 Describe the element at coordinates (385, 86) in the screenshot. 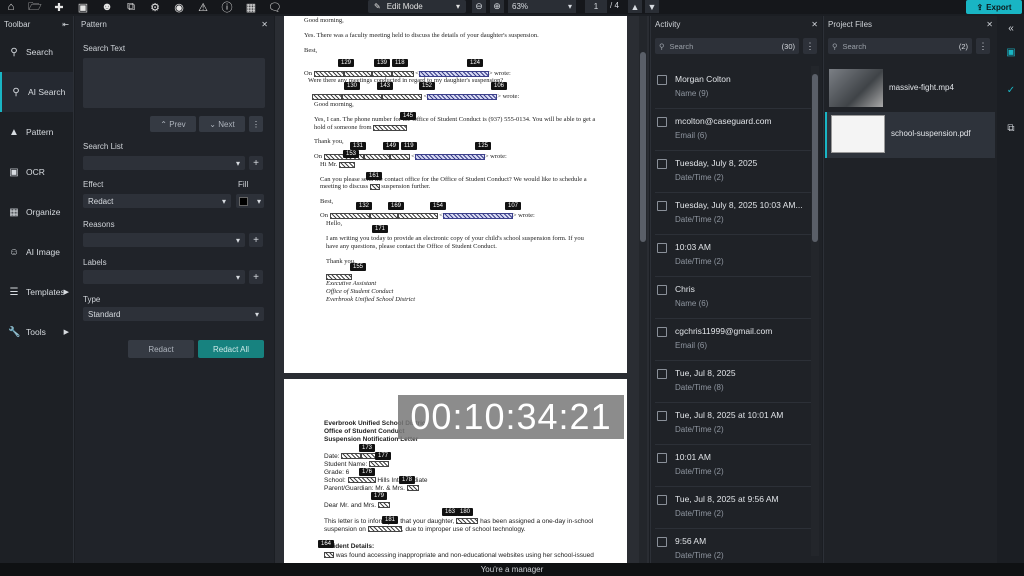

I see `redaction-tag: 143` at that location.